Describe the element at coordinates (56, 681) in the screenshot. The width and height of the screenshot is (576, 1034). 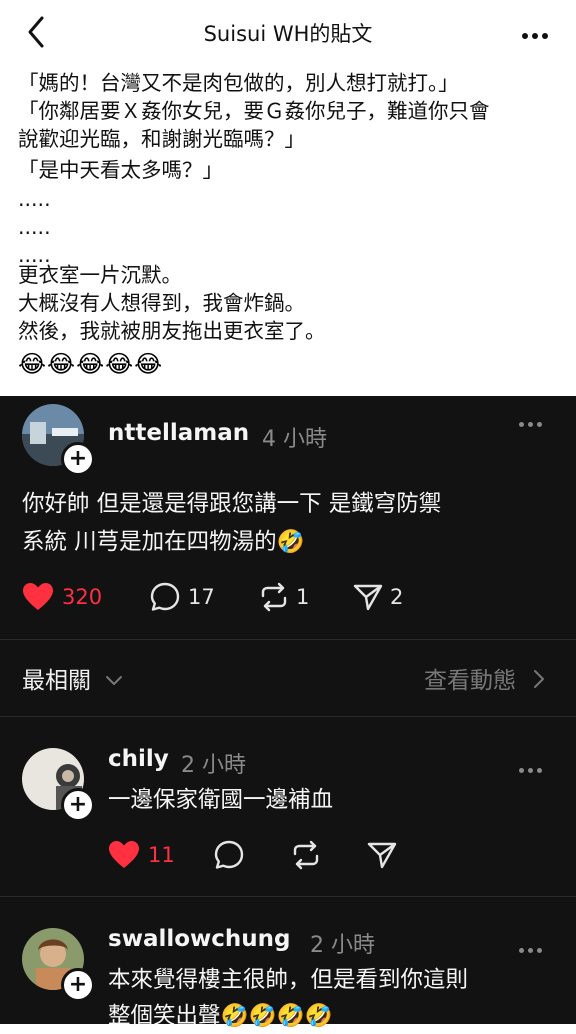
I see `sort-label: 最相關` at that location.